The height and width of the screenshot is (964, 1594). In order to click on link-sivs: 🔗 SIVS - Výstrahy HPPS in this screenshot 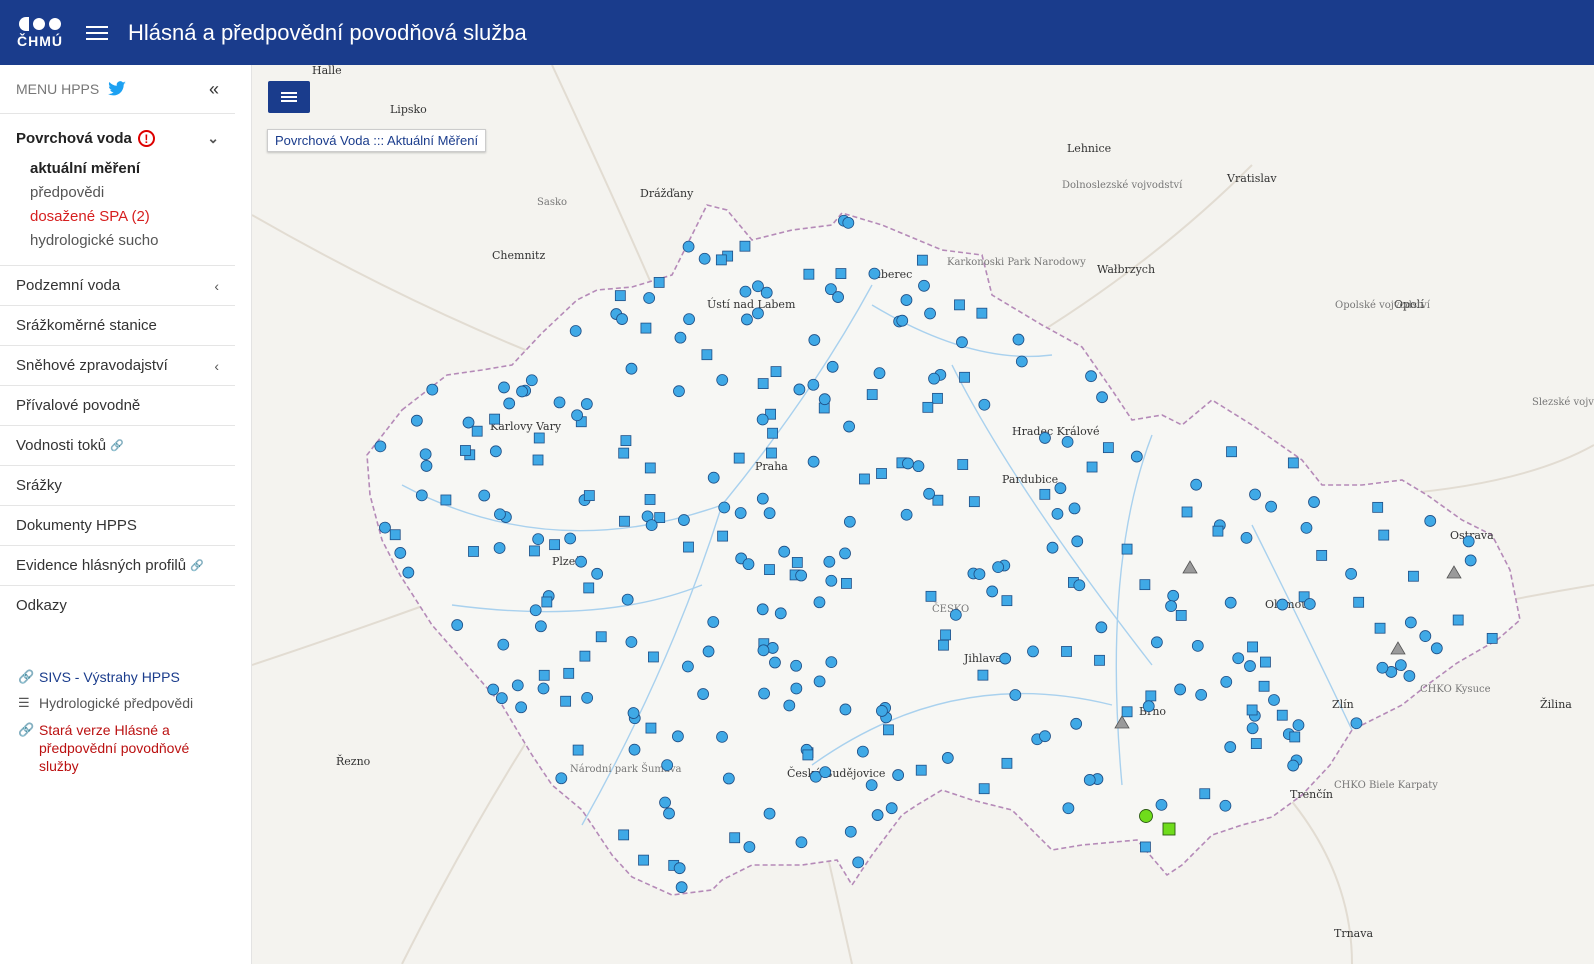, I will do `click(113, 677)`.